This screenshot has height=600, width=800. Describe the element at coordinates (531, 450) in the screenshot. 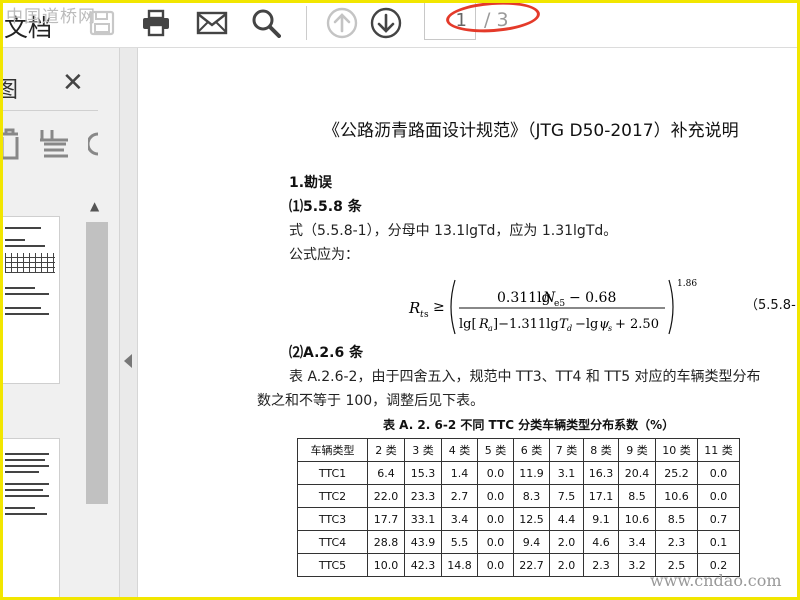

I see `header-cell: 6 类` at that location.